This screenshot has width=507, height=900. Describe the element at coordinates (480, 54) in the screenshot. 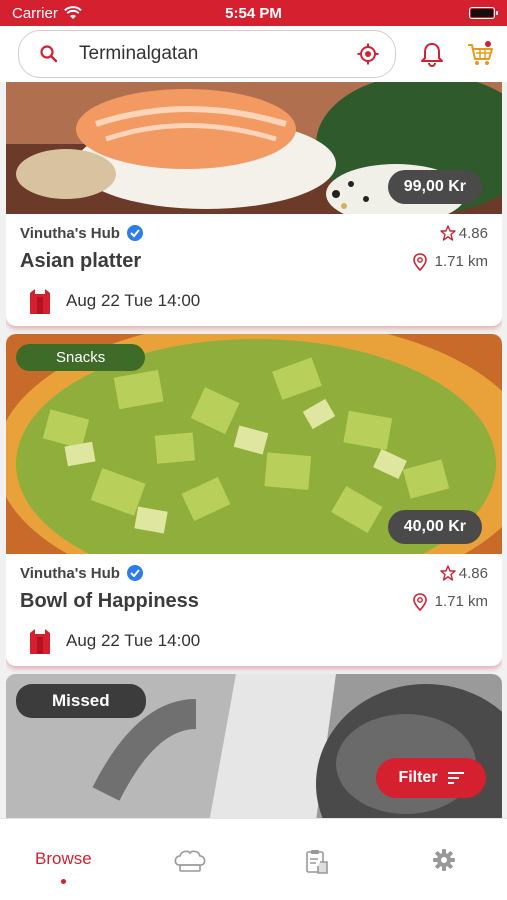

I see `cart-icon` at that location.